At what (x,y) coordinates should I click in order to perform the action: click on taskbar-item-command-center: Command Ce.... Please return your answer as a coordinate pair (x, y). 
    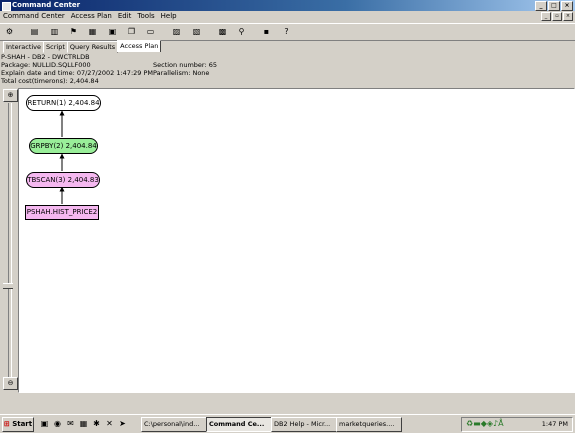
    Looking at the image, I should click on (239, 424).